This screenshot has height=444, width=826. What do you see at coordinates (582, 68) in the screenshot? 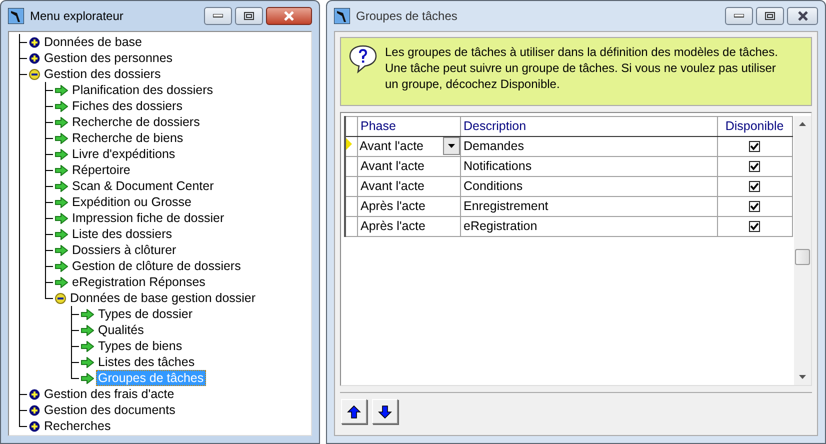
I see `info-text: Les groupes de tâches à utiliser dans la définition des modèles de tâches. Une tâche peut suivre un groupe de tâches. Si vous ne voulez pas utiliser un groupe, décochez Disponible.` at bounding box center [582, 68].